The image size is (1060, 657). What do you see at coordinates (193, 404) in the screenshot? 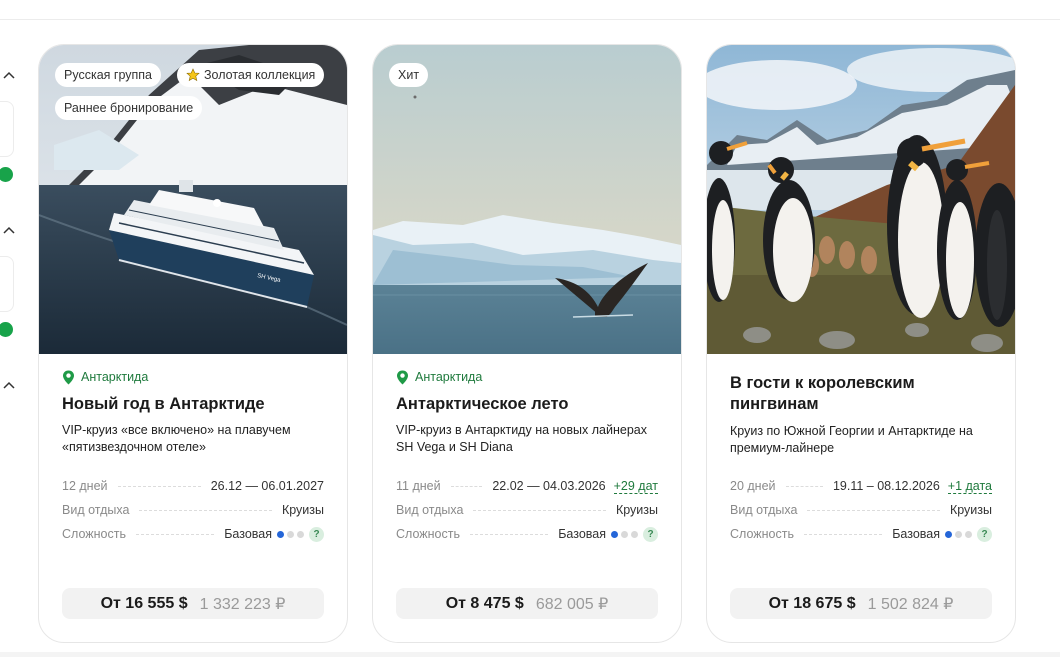
I see `tour-title: Новый год в Антарктиде` at bounding box center [193, 404].